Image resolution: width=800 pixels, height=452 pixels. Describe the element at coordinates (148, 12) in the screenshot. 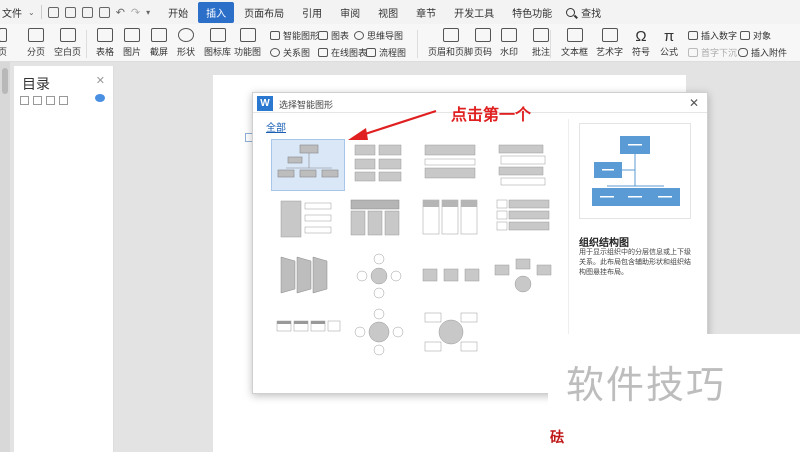

I see `customize-toolbar-icon: ▾` at that location.